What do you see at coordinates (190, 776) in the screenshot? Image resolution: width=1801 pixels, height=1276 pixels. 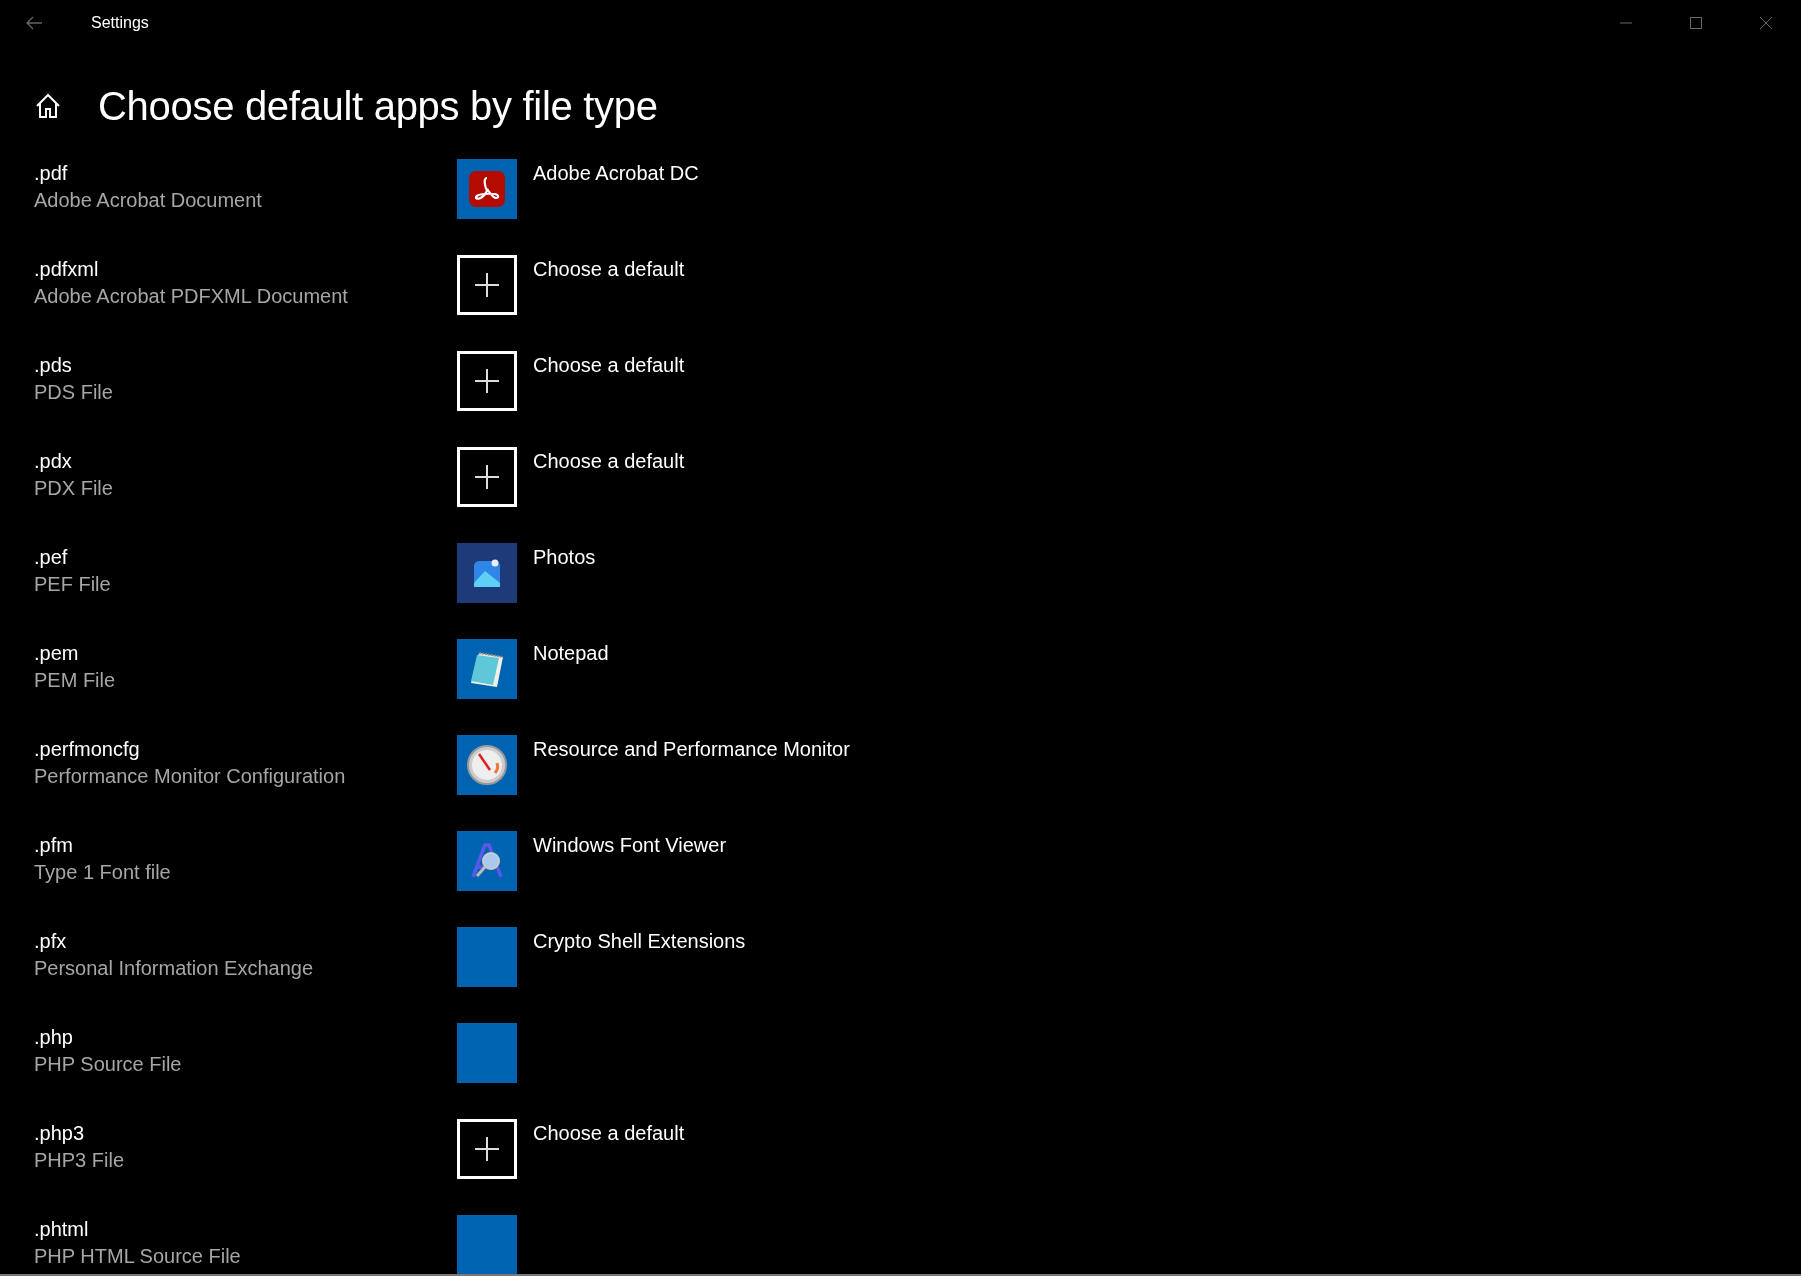 I see `file-type-description: Performance Monitor Configuration` at bounding box center [190, 776].